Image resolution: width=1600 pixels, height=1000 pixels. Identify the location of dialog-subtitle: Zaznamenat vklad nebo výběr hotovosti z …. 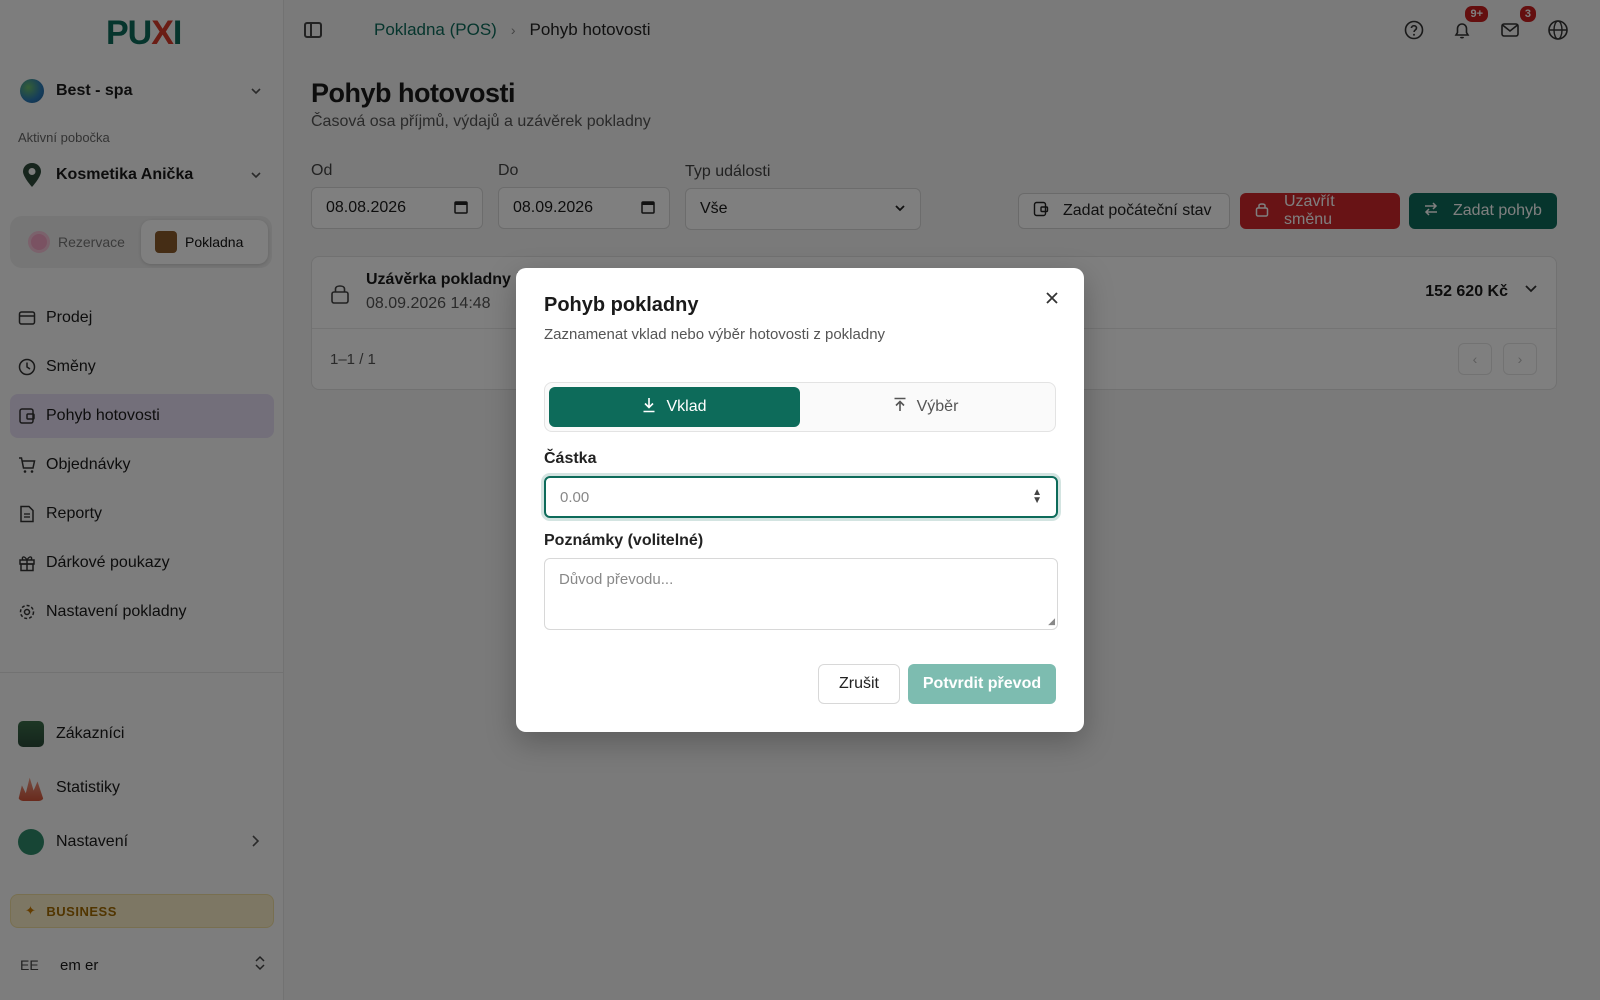
(715, 334).